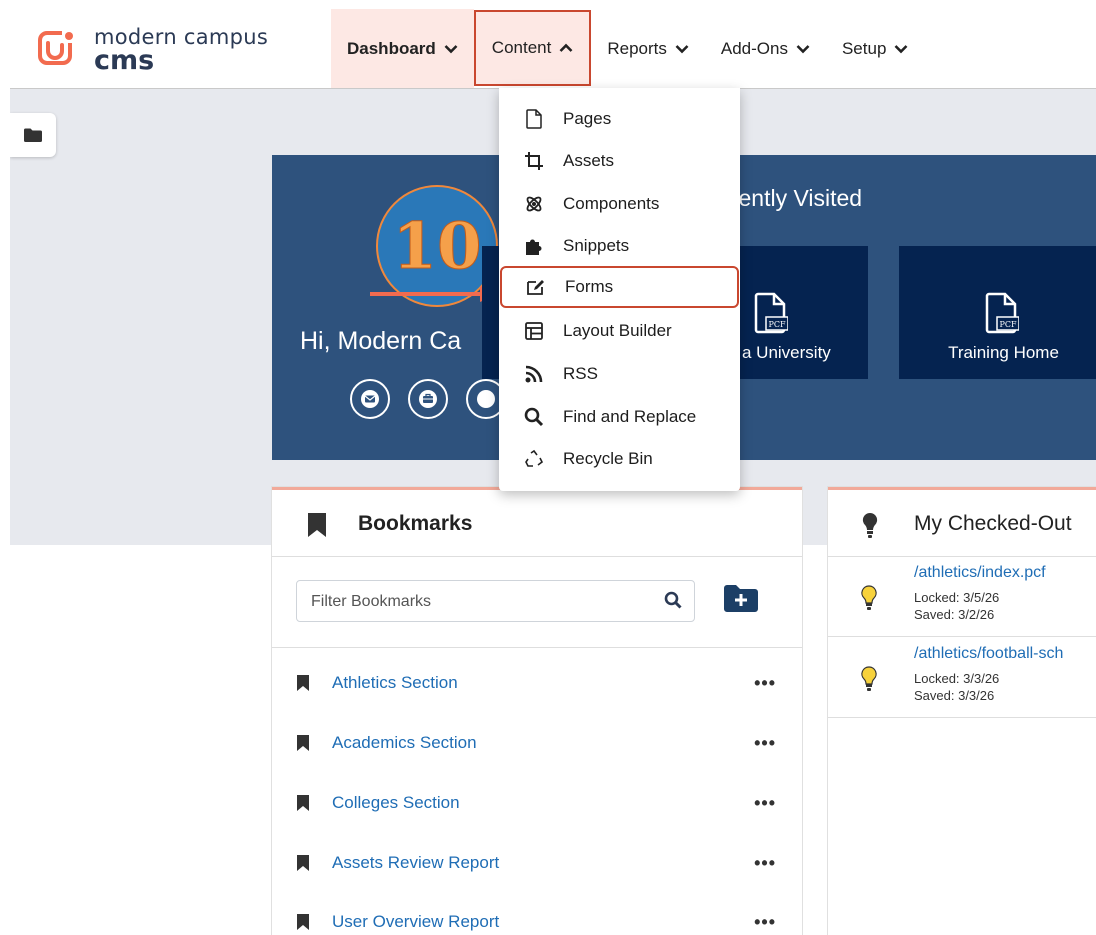 Image resolution: width=1096 pixels, height=935 pixels. I want to click on menu-item-pages: Pages, so click(619, 119).